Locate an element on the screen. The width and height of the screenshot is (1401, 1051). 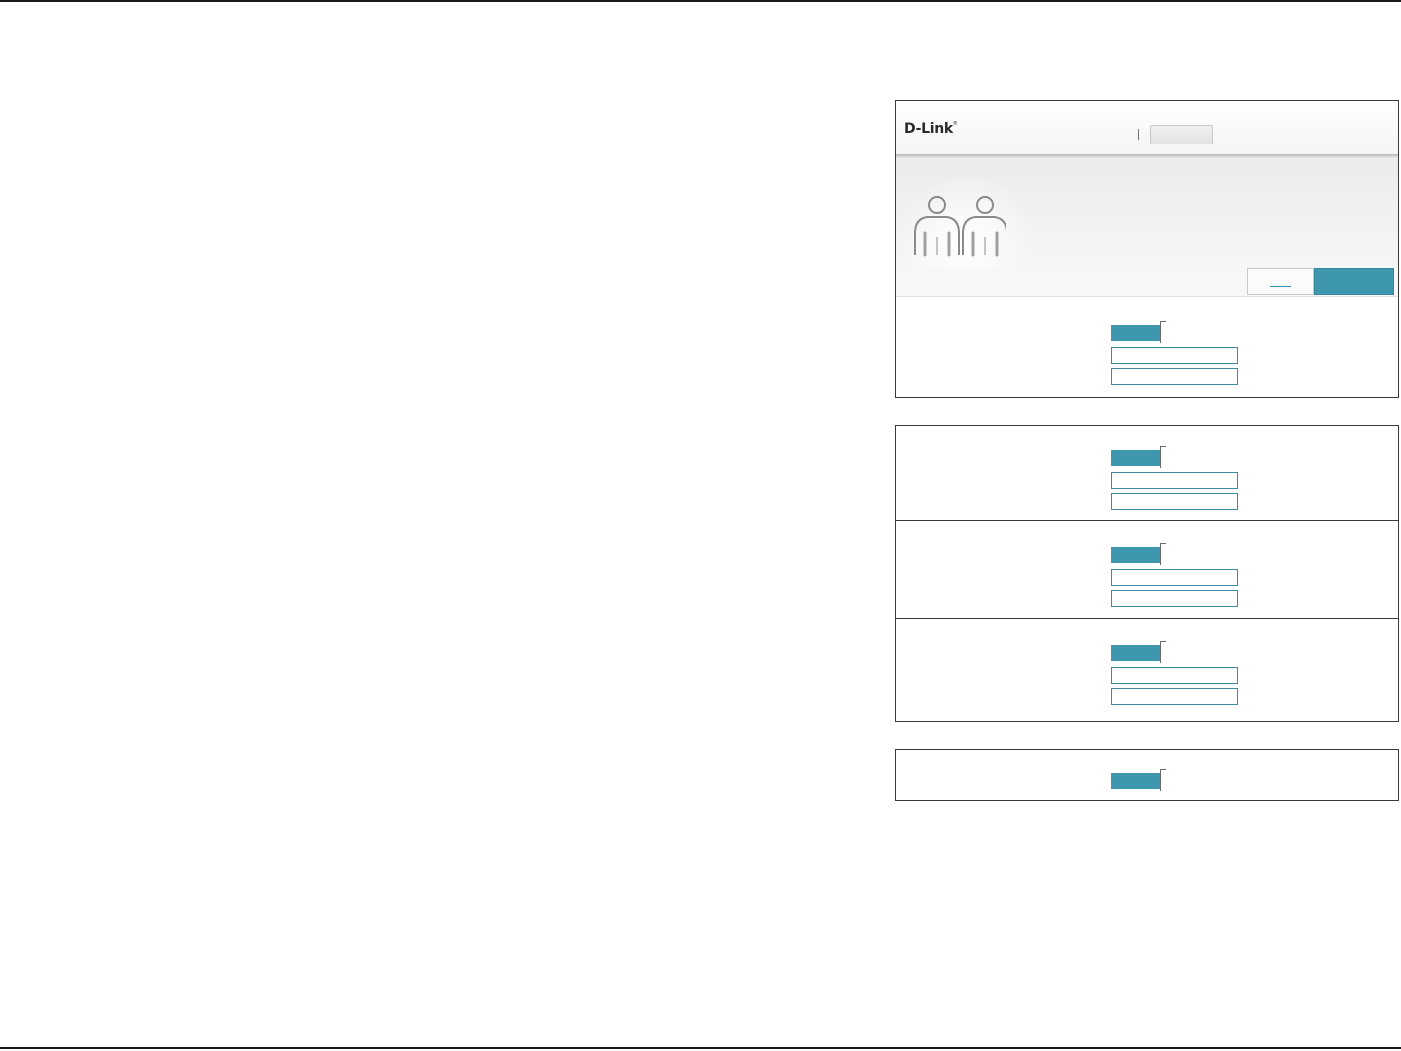
users-icon is located at coordinates (960, 226).